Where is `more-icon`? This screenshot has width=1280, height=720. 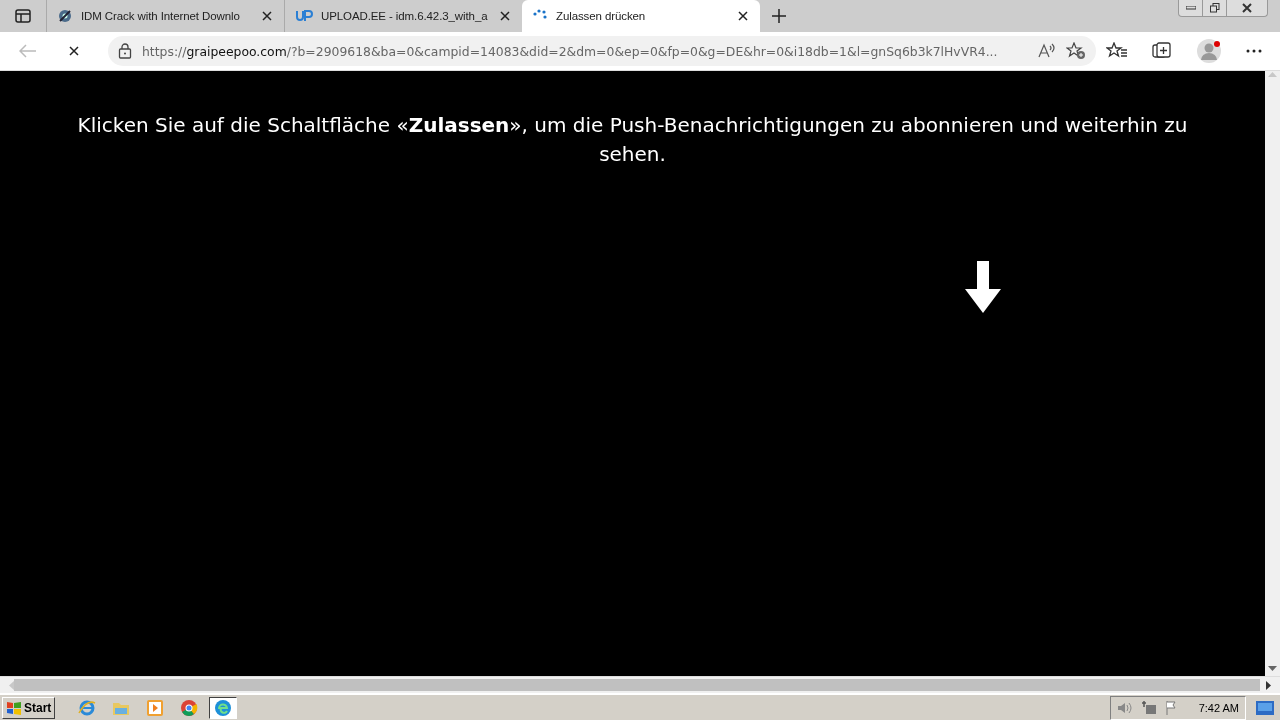
more-icon is located at coordinates (1254, 51).